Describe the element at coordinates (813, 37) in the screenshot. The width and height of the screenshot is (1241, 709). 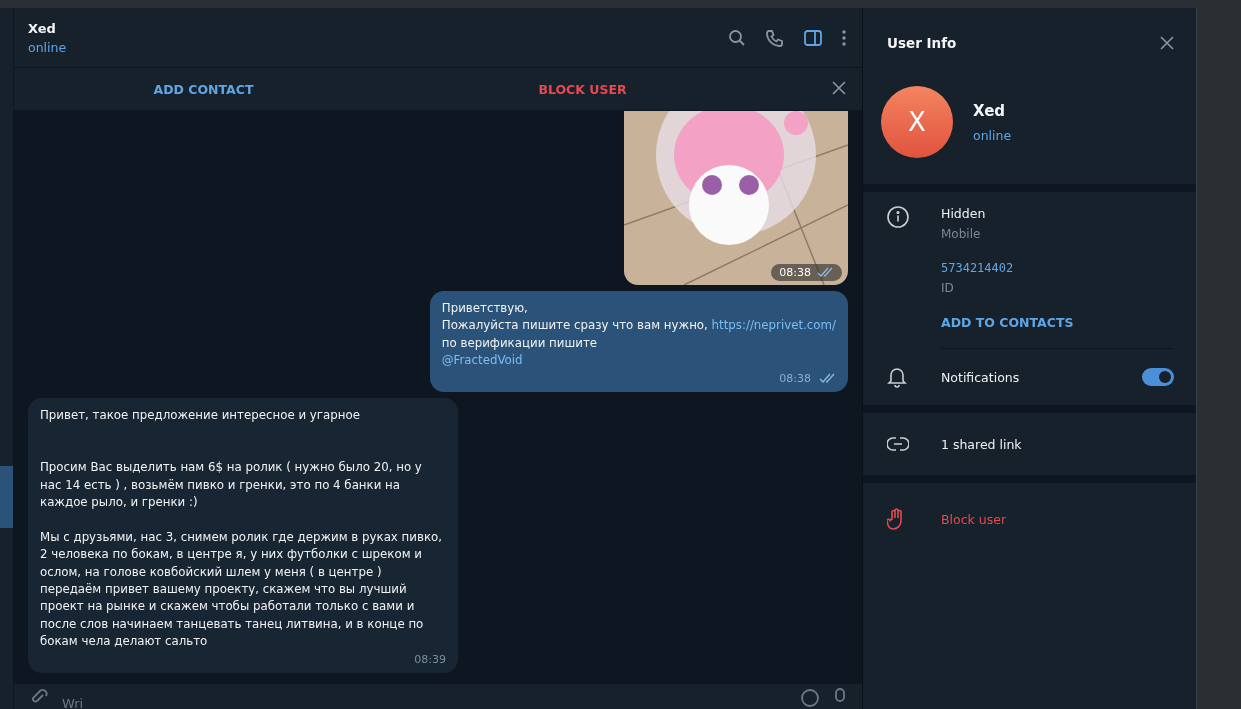
I see `sidebar-toggle-icon` at that location.